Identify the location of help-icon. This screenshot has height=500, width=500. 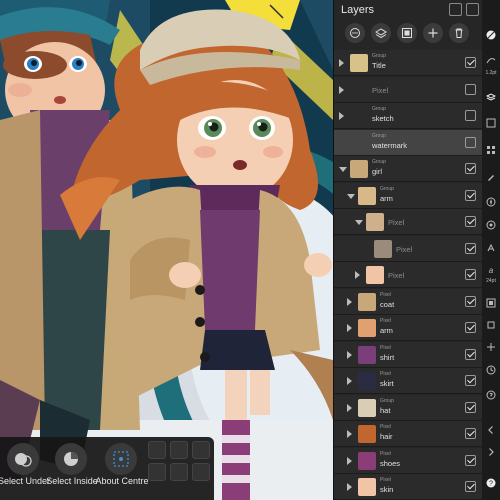
(491, 395).